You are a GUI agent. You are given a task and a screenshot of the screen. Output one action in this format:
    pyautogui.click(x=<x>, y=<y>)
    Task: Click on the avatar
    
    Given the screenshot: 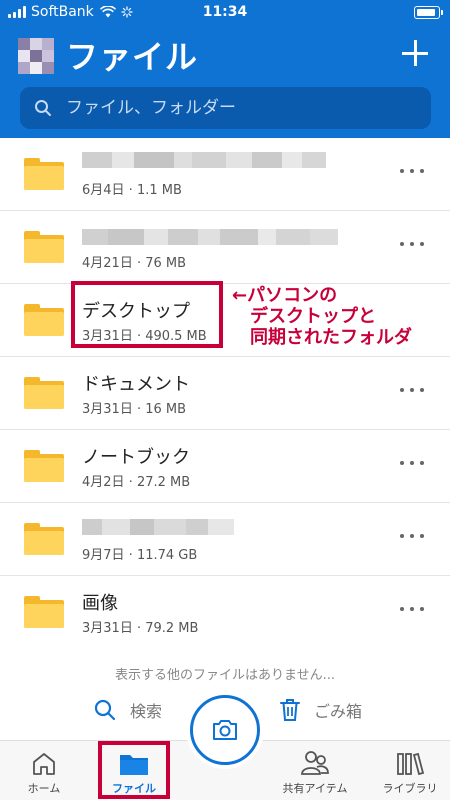 What is the action you would take?
    pyautogui.click(x=36, y=56)
    